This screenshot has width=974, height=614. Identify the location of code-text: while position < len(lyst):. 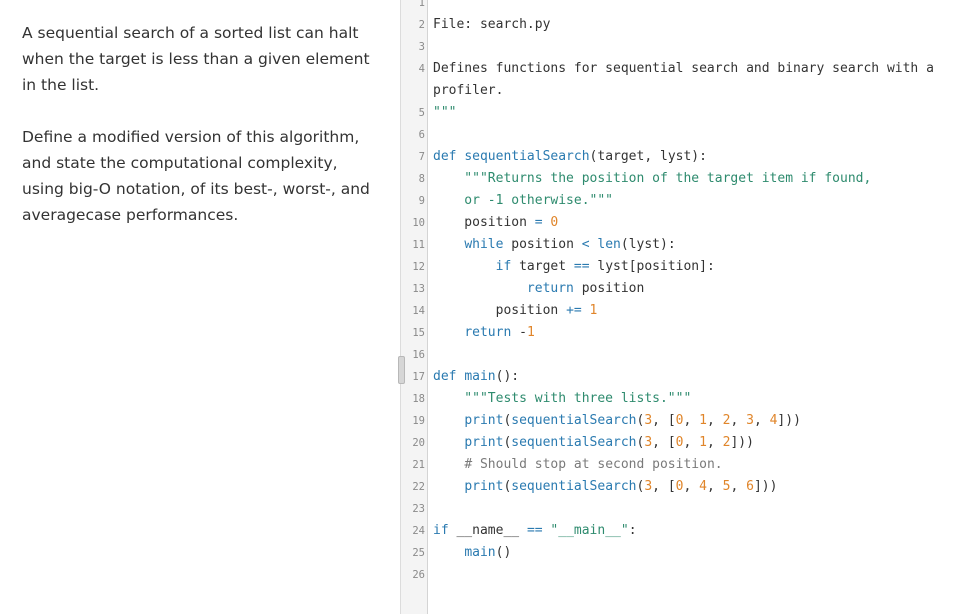
(570, 244).